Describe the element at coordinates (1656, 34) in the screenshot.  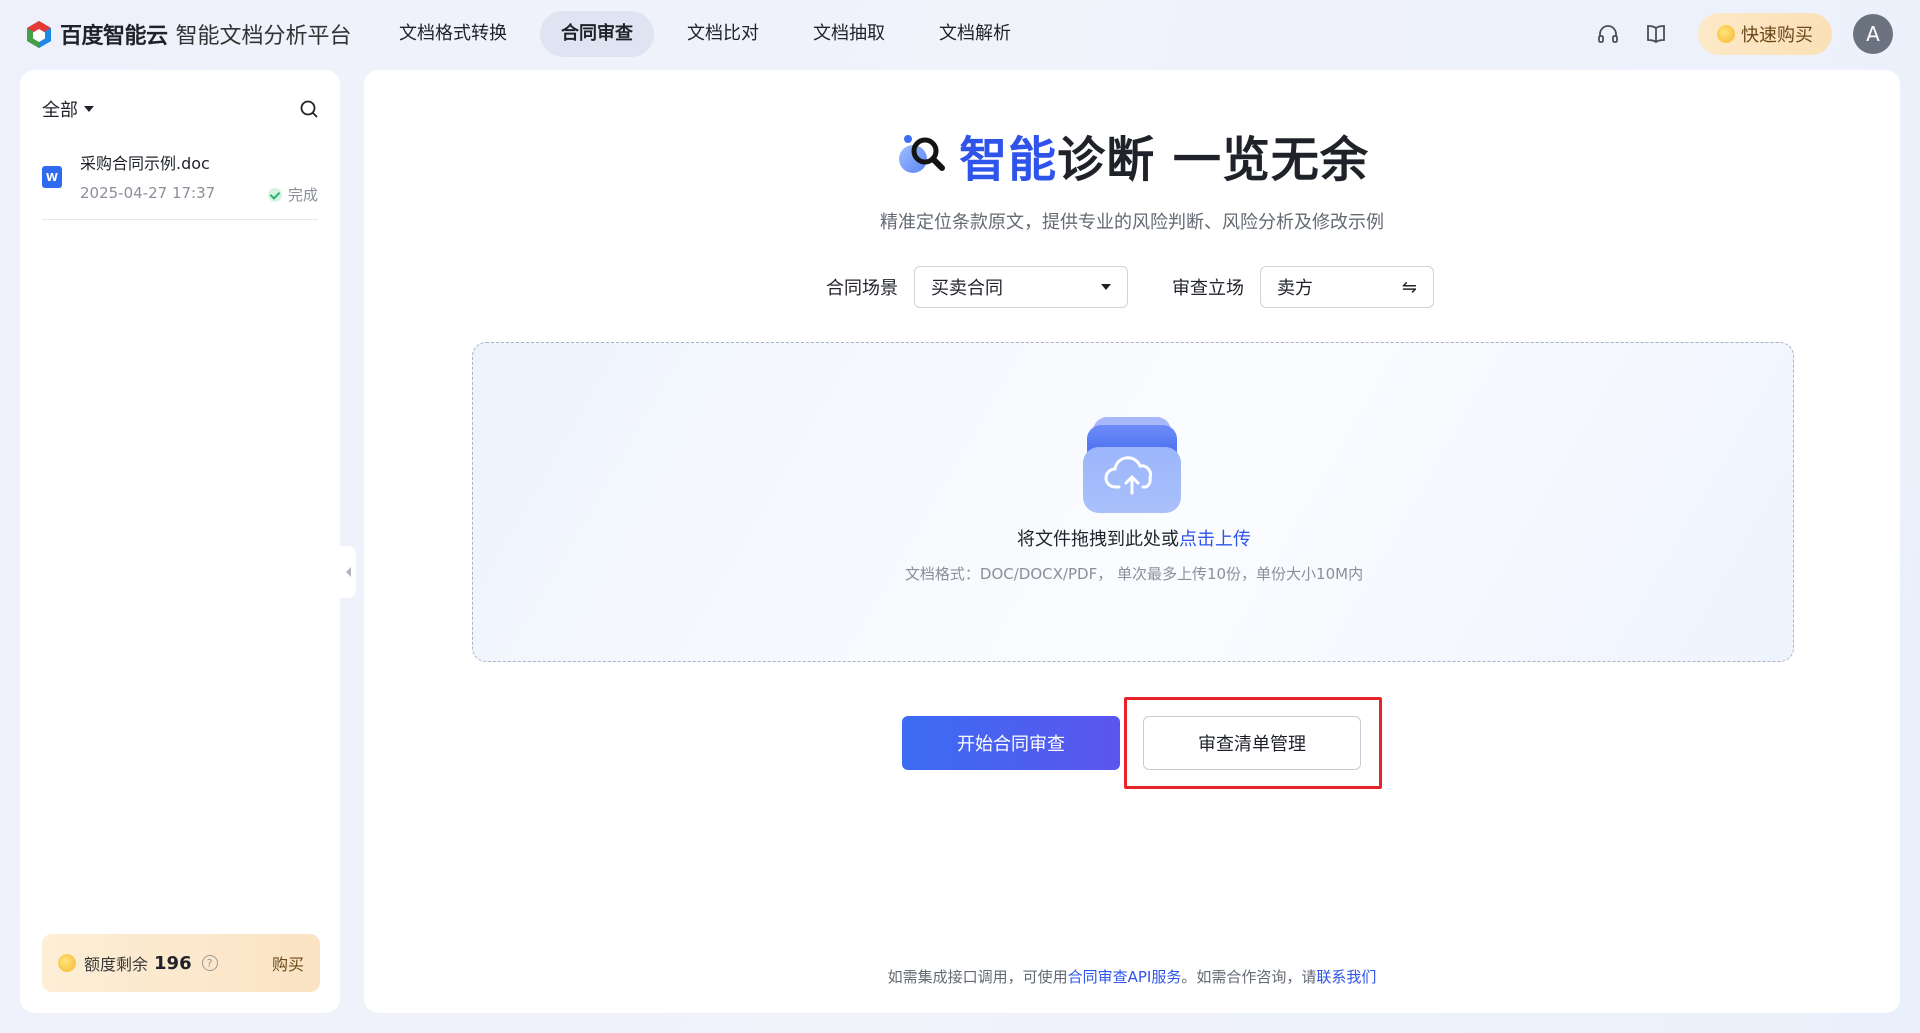
I see `book-icon` at that location.